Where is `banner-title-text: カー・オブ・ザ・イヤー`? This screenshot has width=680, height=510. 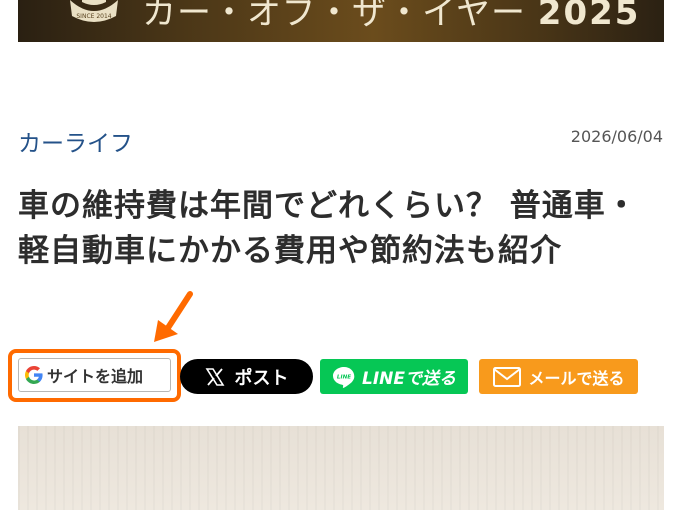
banner-title-text: カー・オブ・ザ・イヤー is located at coordinates (334, 16).